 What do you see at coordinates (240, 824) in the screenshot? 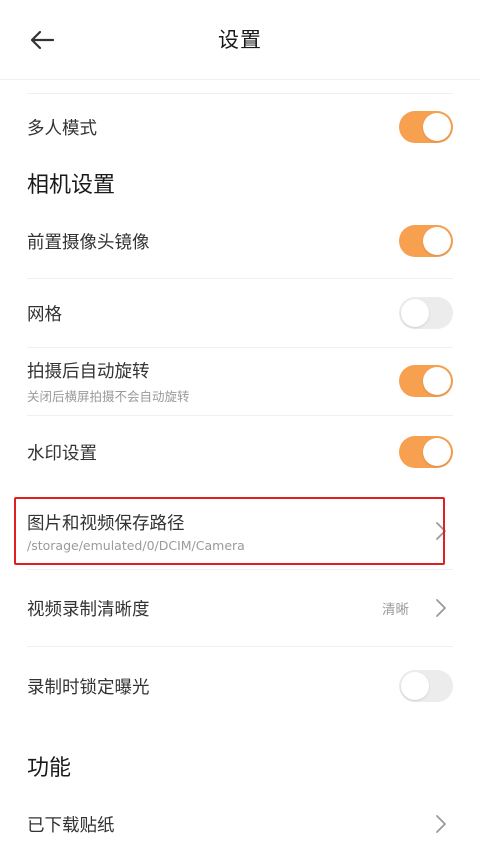
I see `setting-stickers: 已下载贴纸` at bounding box center [240, 824].